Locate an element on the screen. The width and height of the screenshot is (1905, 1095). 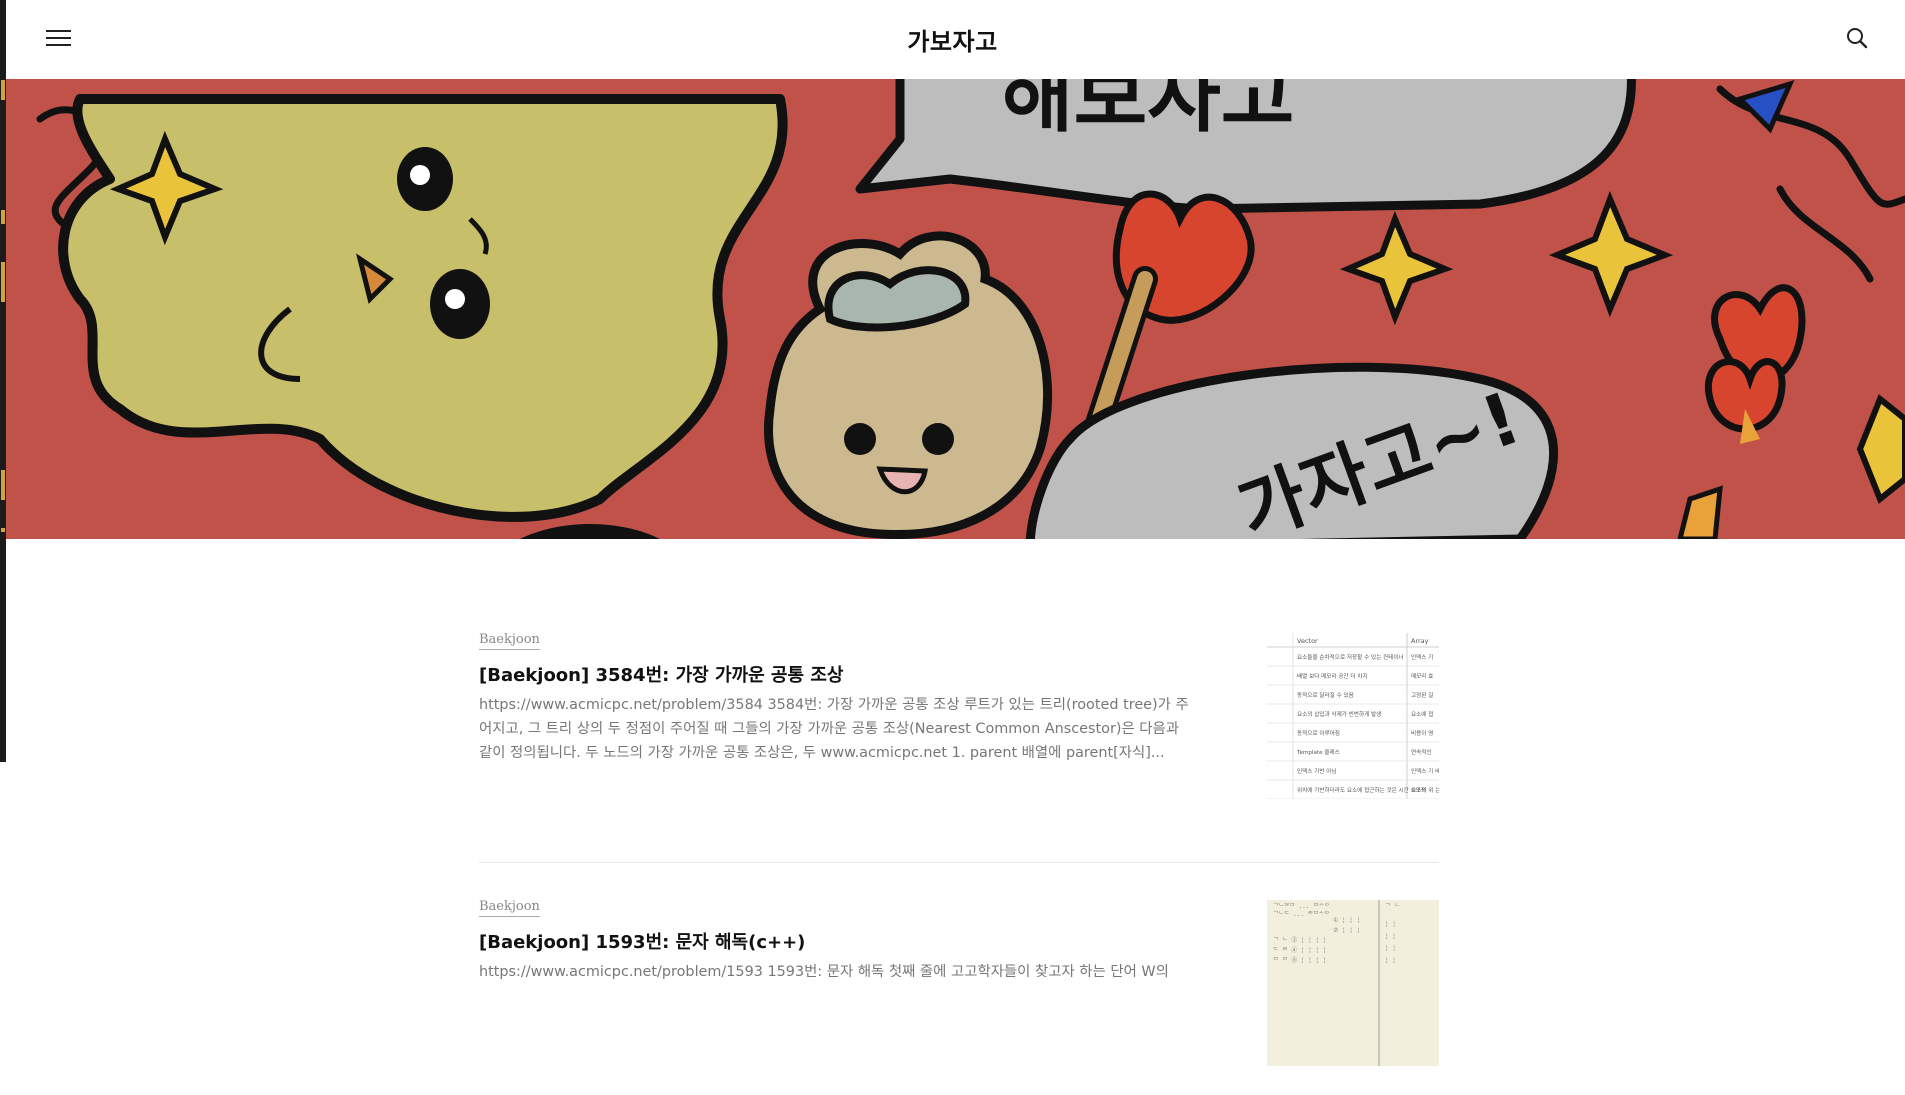
svg-text: ᄃ ᄅ ④ ¦ ¦ ¦ ¦ is located at coordinates (1299, 950).